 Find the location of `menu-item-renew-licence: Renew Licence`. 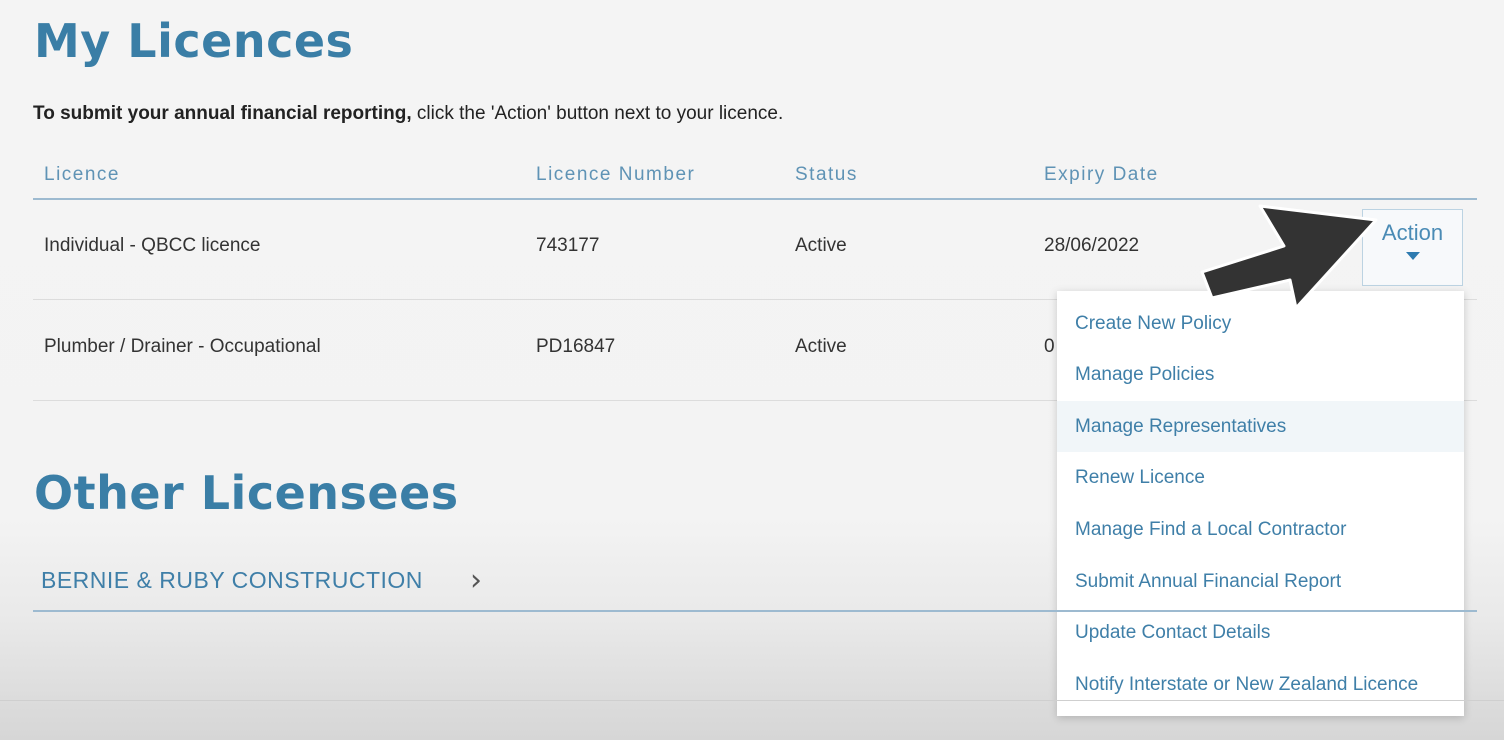

menu-item-renew-licence: Renew Licence is located at coordinates (1260, 477).